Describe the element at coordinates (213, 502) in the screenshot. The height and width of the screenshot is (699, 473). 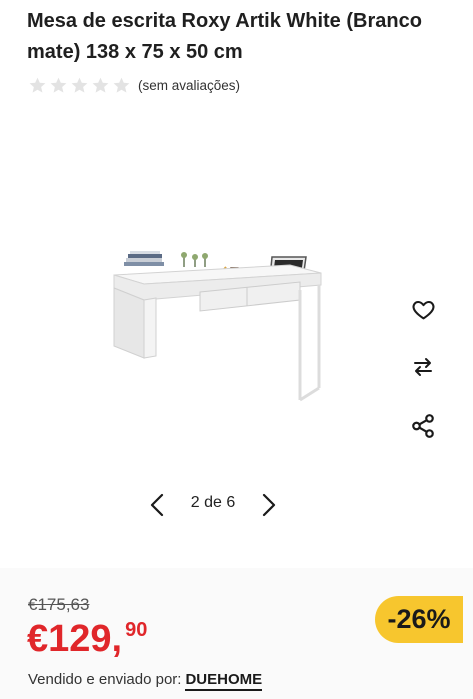
I see `pager-label: 2 de 6` at that location.